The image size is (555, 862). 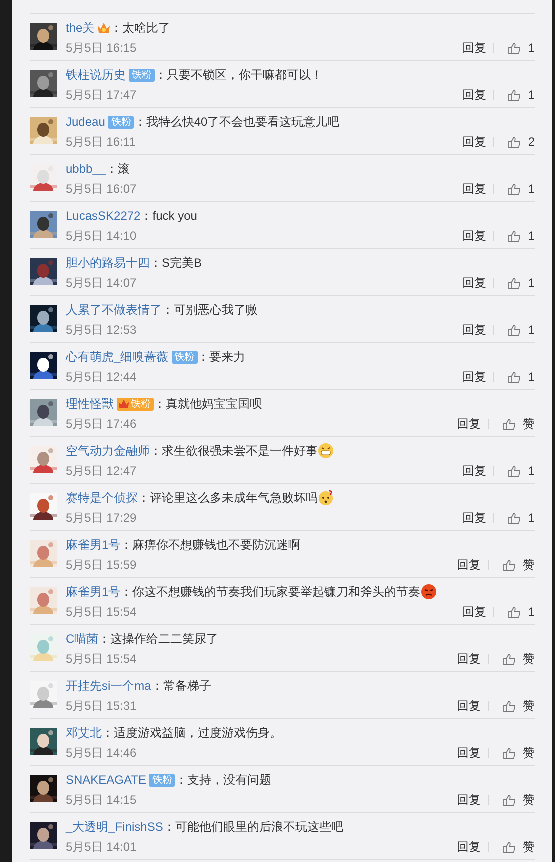 What do you see at coordinates (82, 639) in the screenshot?
I see `username-link: C喵菌` at bounding box center [82, 639].